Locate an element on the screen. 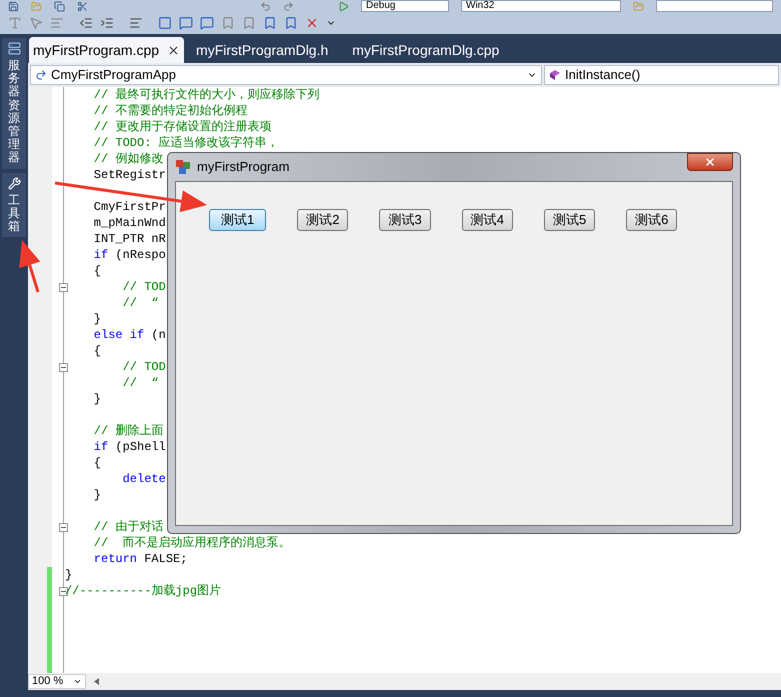  file-tab: myFirstProgramDlg.cpp is located at coordinates (426, 50).